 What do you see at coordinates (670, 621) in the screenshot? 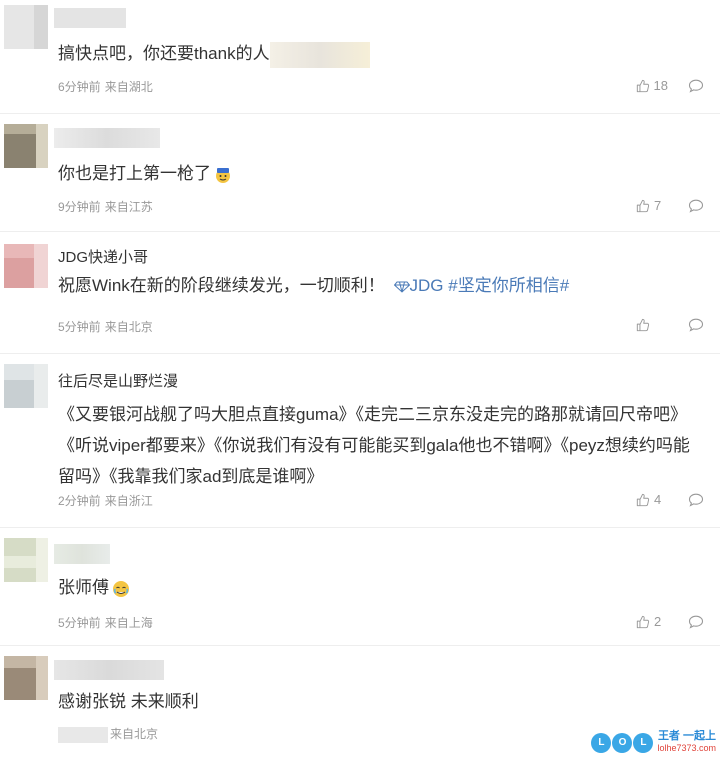
I see `comment-actions: 2` at bounding box center [670, 621].